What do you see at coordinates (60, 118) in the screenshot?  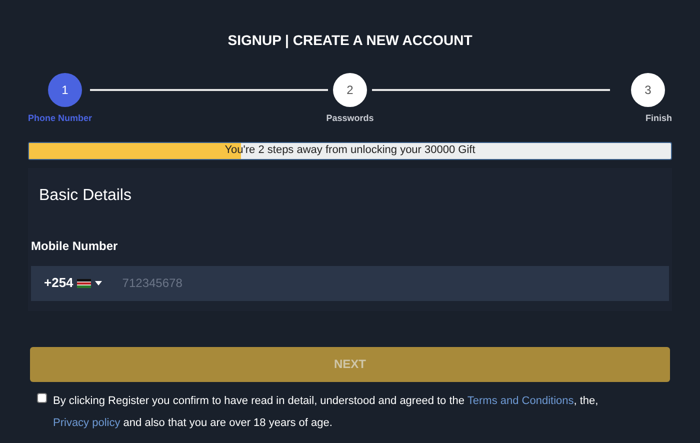 I see `step-label: Phone Number` at bounding box center [60, 118].